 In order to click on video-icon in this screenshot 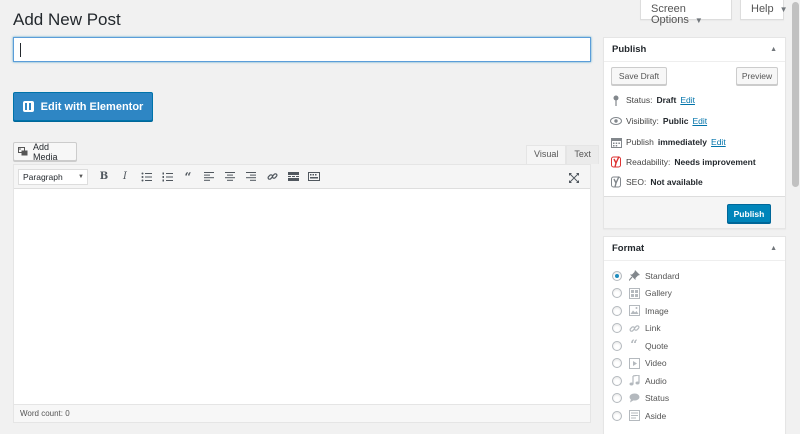, I will do `click(634, 363)`.